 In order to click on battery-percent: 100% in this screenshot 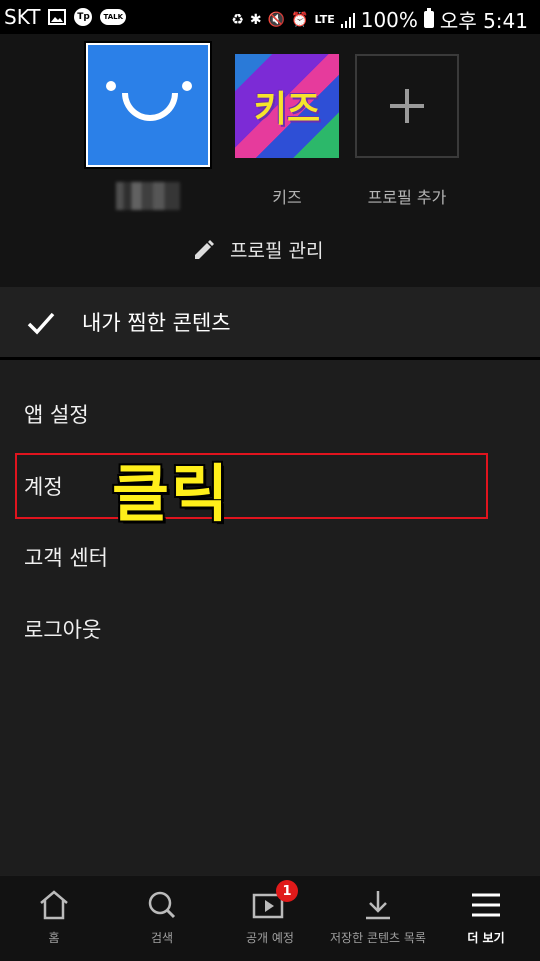, I will do `click(389, 19)`.